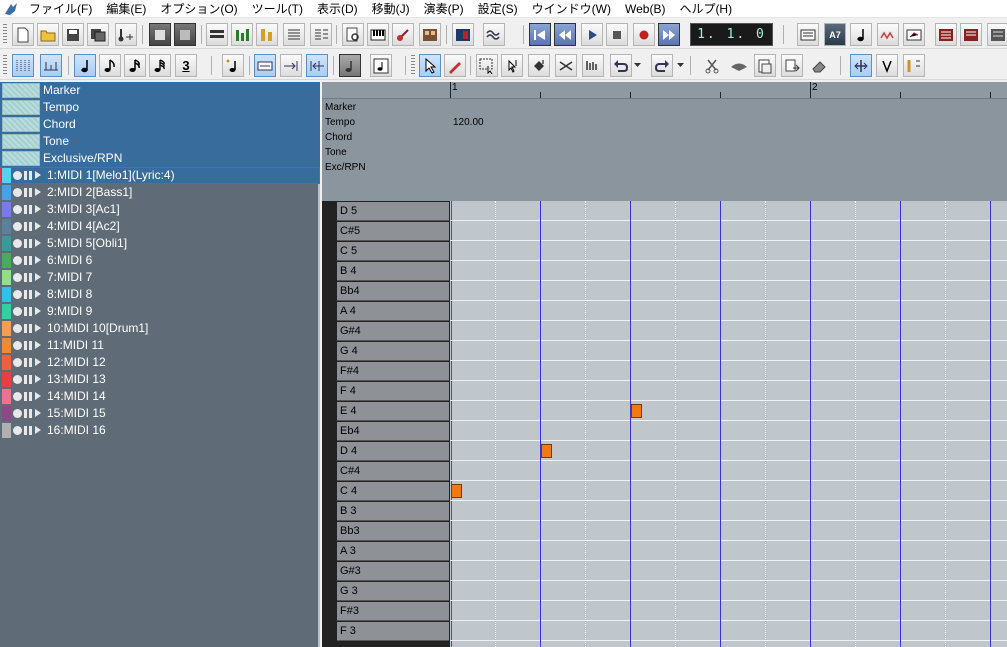  What do you see at coordinates (337, 9) in the screenshot?
I see `menu-view: 表示(D)` at bounding box center [337, 9].